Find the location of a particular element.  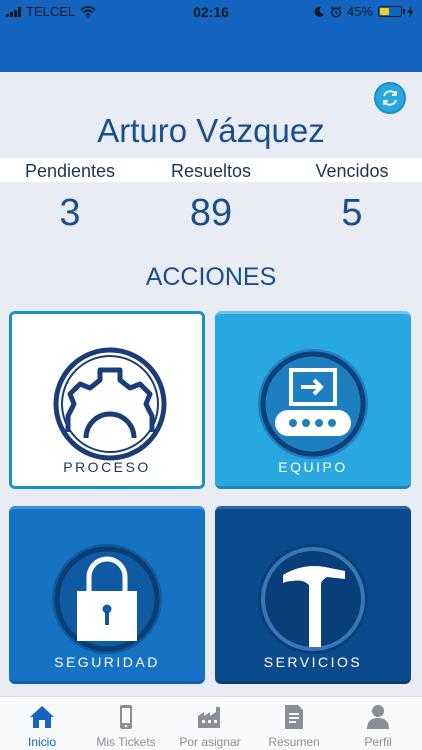

stat-value-vencidos: 5 is located at coordinates (352, 213).